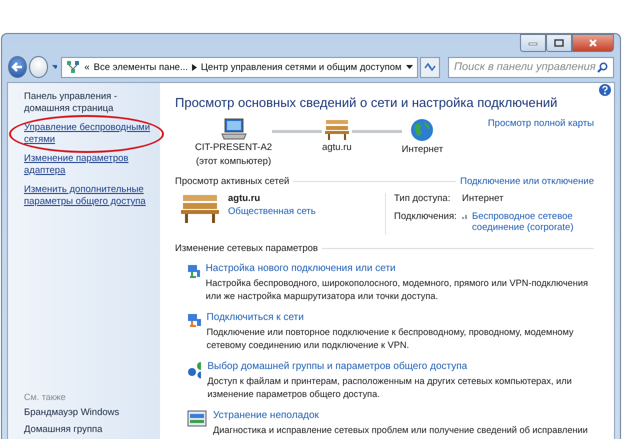  I want to click on minimize-button, so click(533, 43).